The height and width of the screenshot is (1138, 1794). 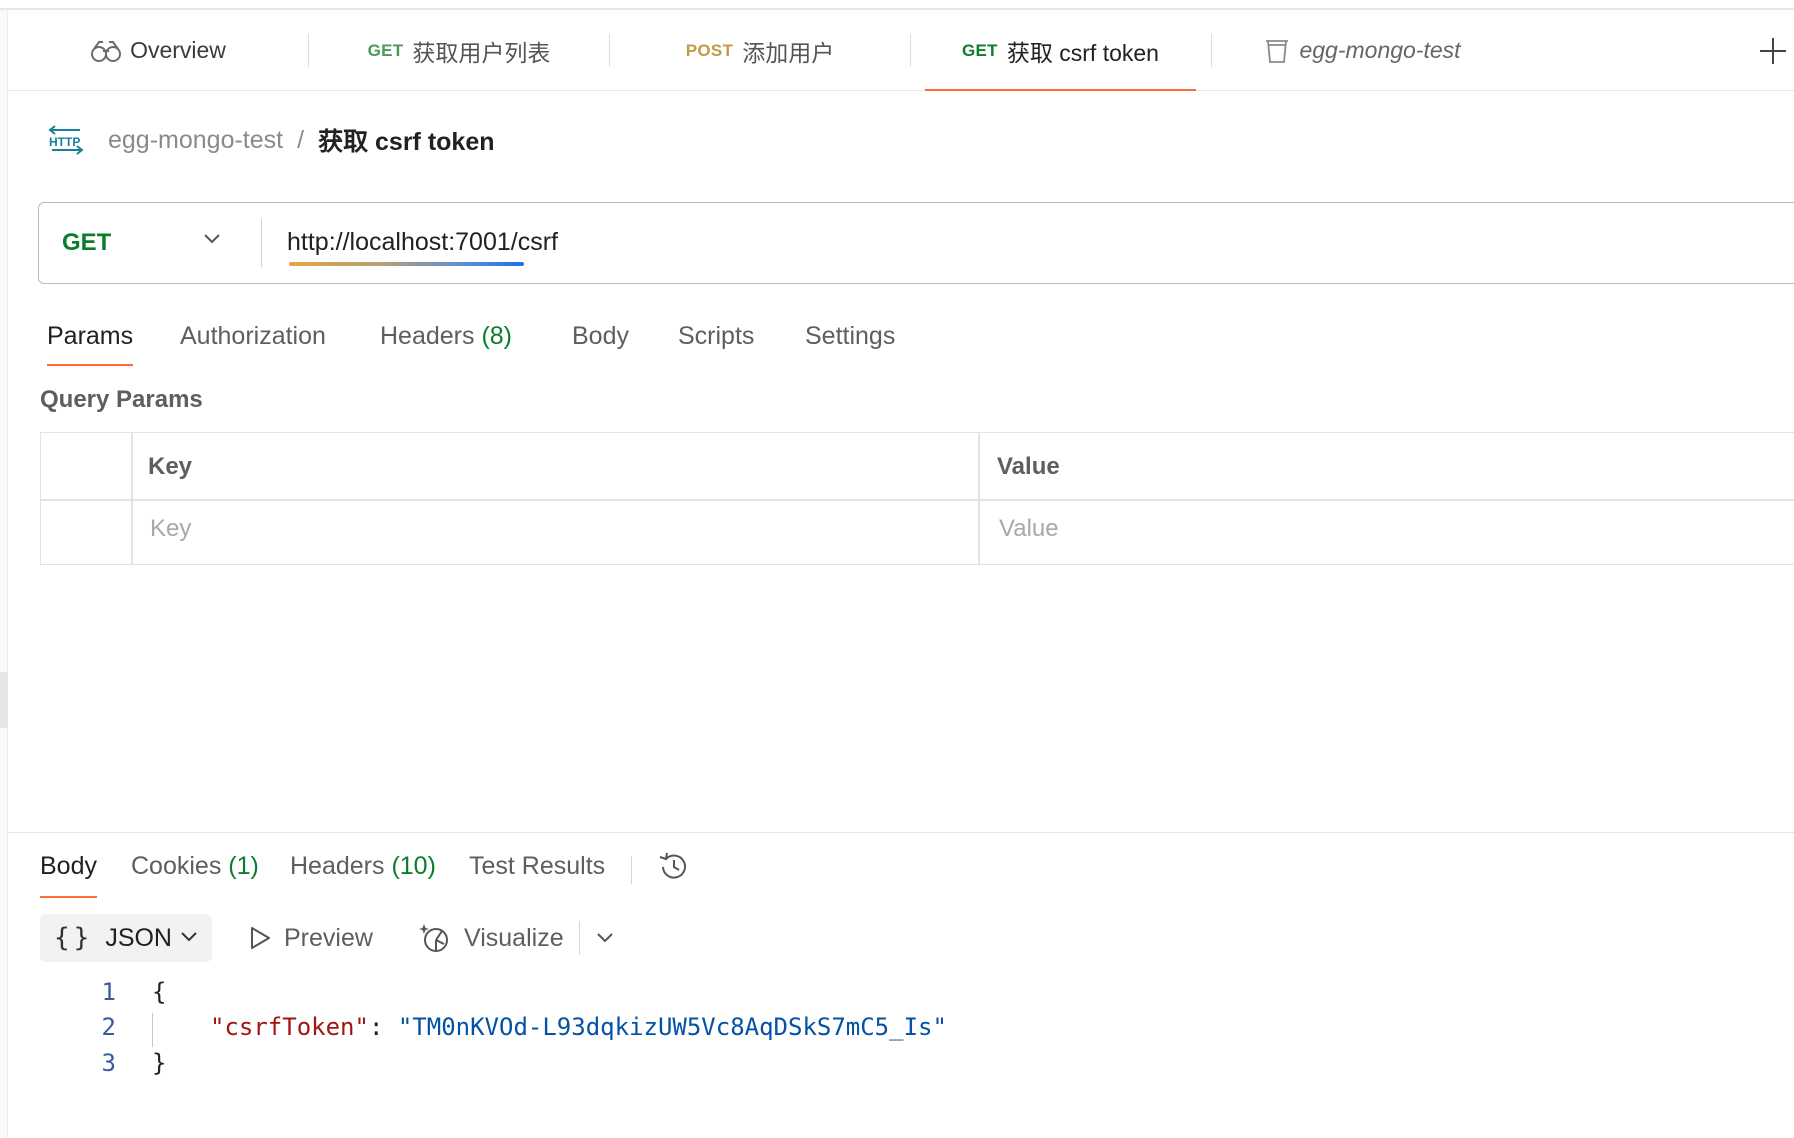 What do you see at coordinates (901, 832) in the screenshot?
I see `response-pane-divider` at bounding box center [901, 832].